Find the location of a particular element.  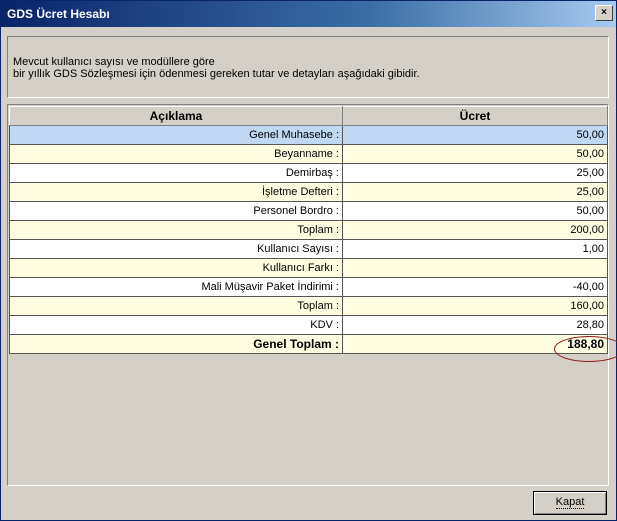

close-button-label: Kapat is located at coordinates (570, 502).